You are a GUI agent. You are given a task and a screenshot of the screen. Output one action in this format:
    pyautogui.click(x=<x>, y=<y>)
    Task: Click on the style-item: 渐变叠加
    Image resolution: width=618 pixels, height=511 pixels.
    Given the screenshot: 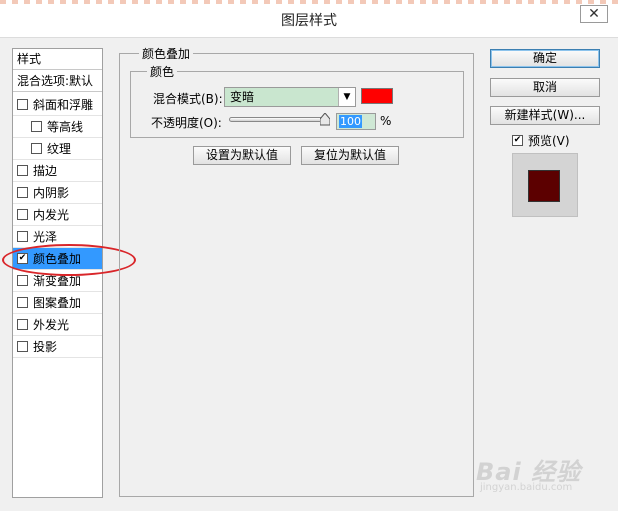 What is the action you would take?
    pyautogui.click(x=57, y=281)
    